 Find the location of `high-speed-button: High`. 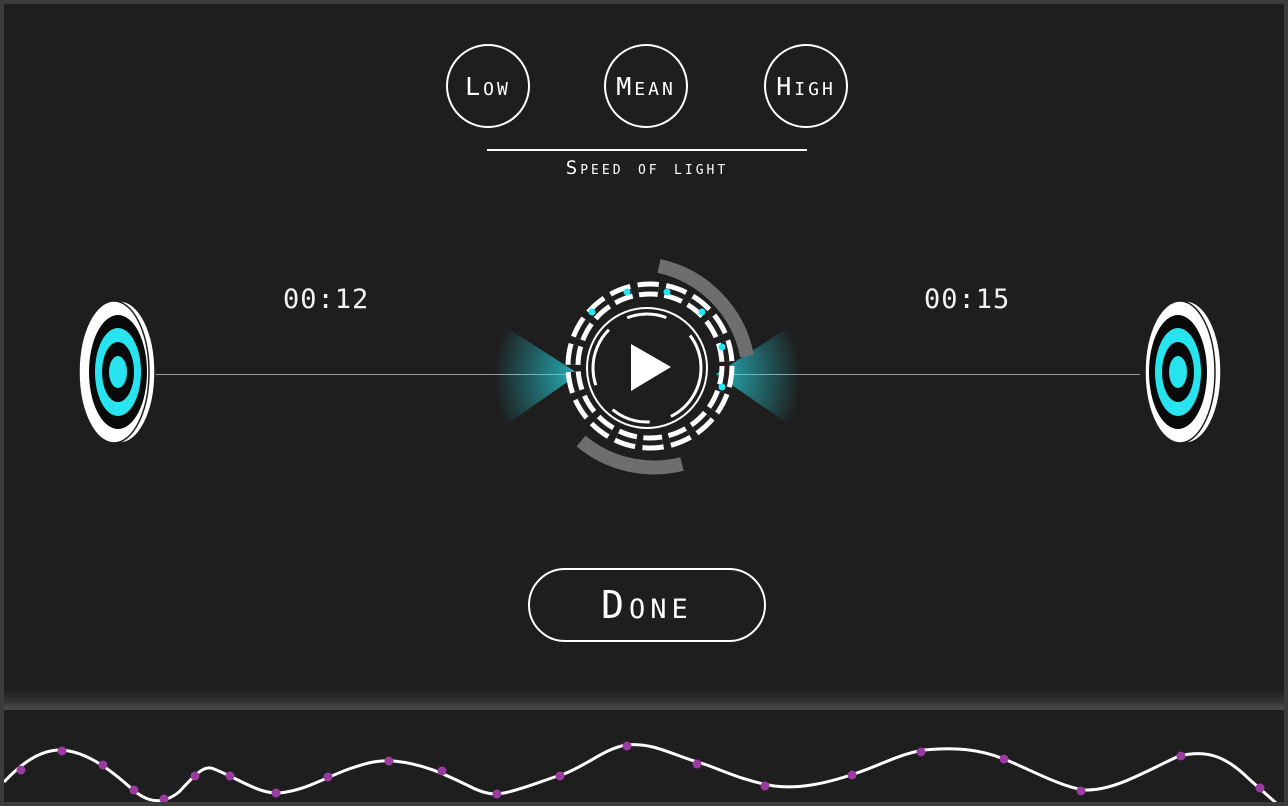

high-speed-button: High is located at coordinates (806, 86).